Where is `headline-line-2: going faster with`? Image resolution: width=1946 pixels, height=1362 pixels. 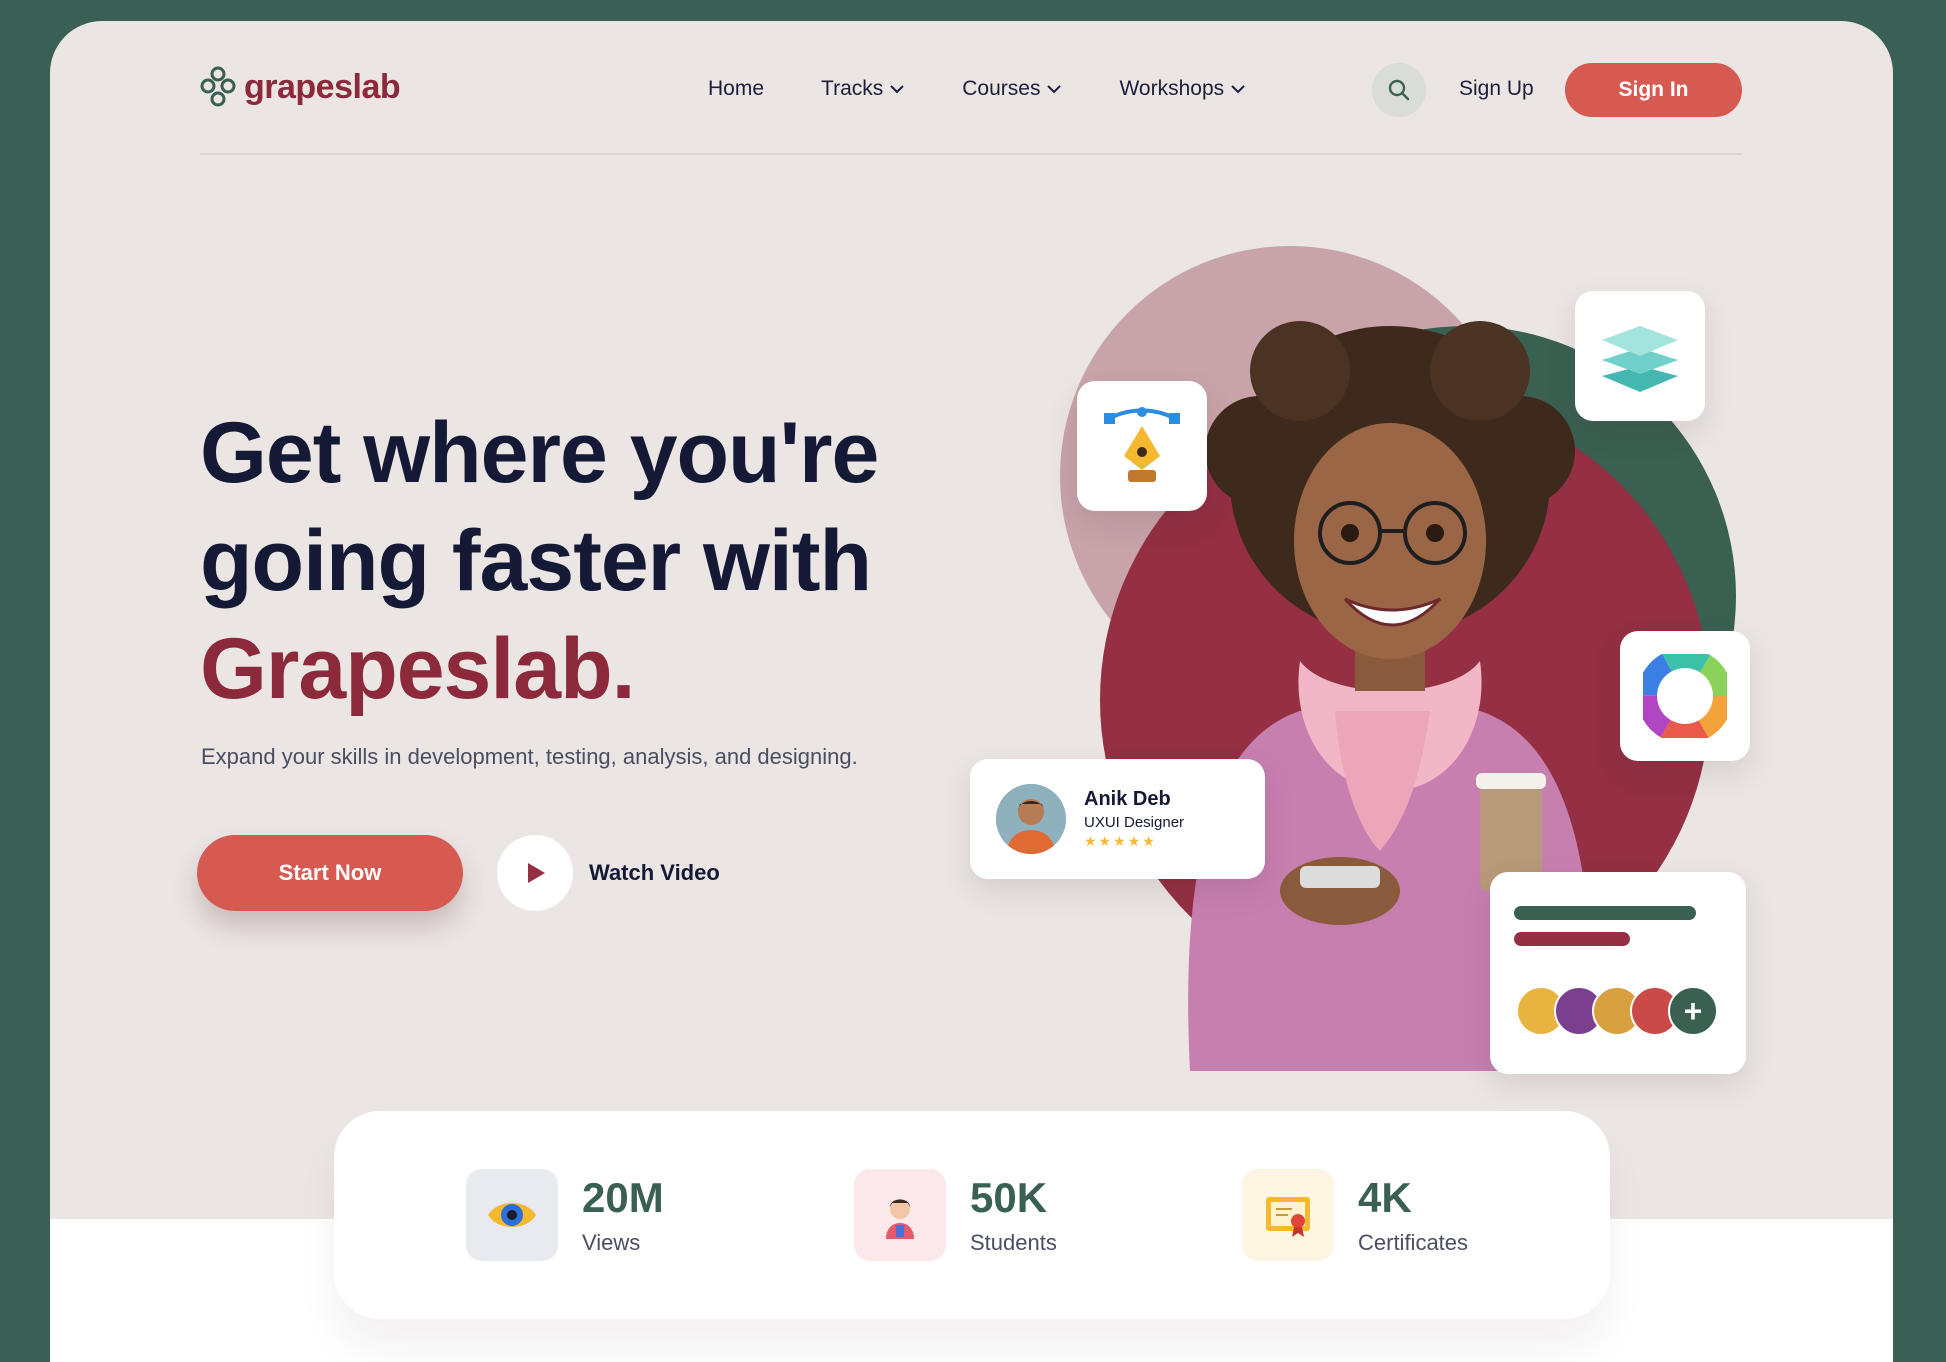
headline-line-2: going faster with is located at coordinates (536, 561).